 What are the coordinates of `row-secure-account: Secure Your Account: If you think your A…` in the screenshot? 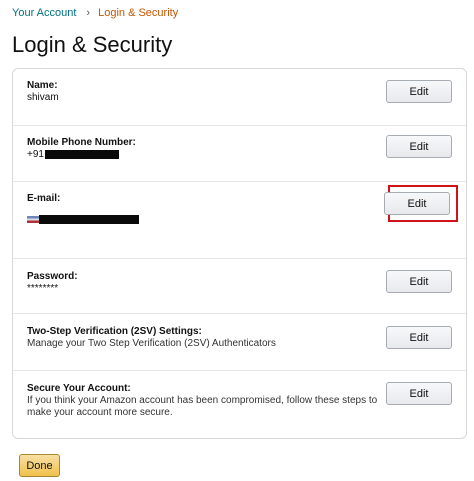 It's located at (239, 405).